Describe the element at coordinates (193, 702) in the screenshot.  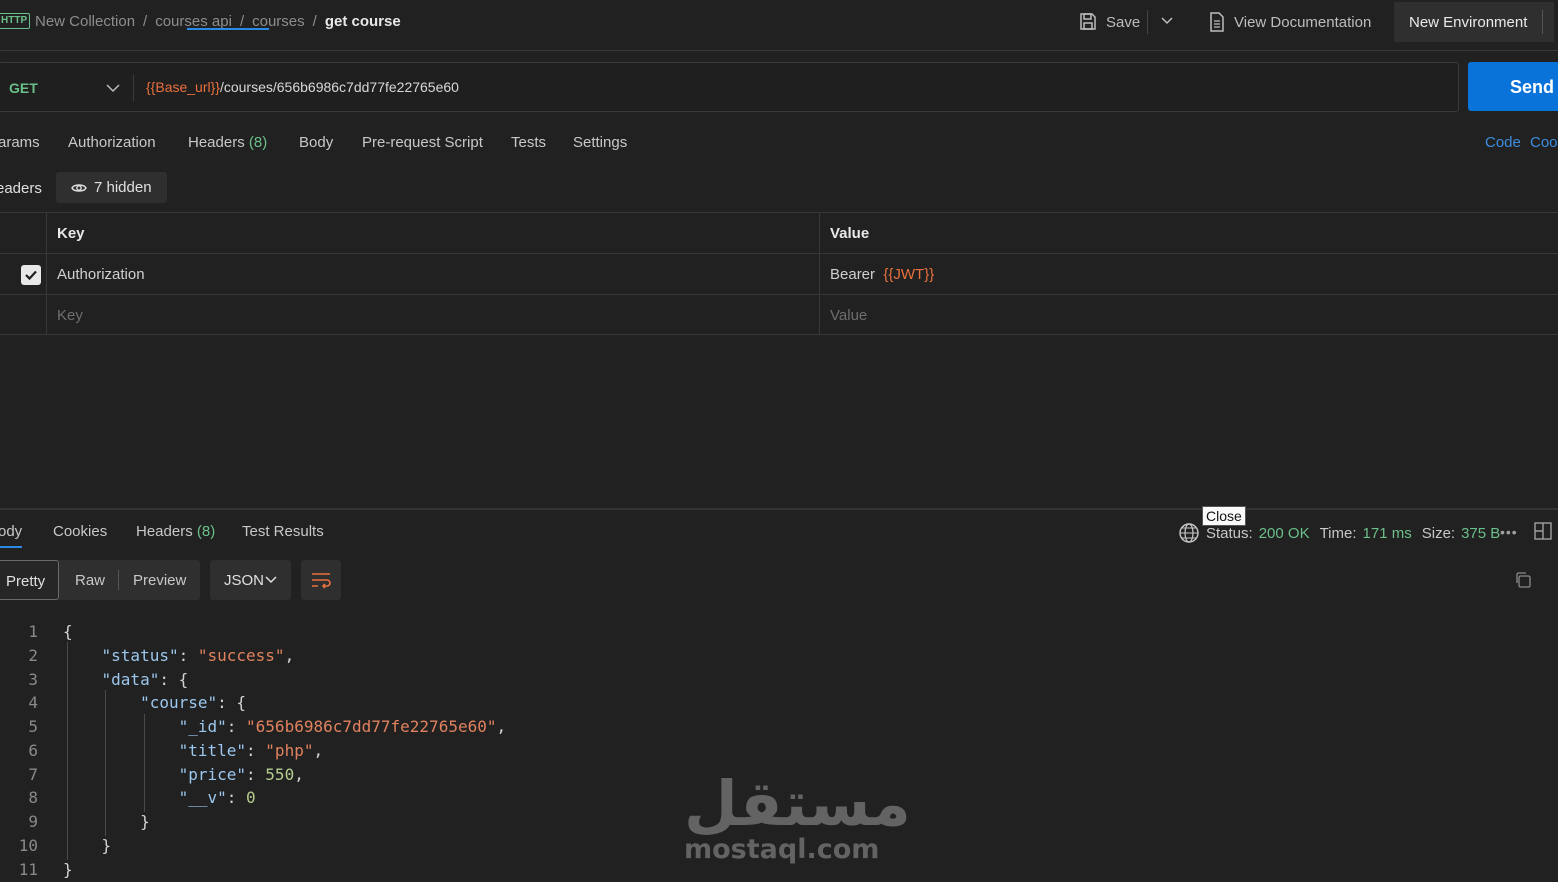
I see `code-line: "course": {` at that location.